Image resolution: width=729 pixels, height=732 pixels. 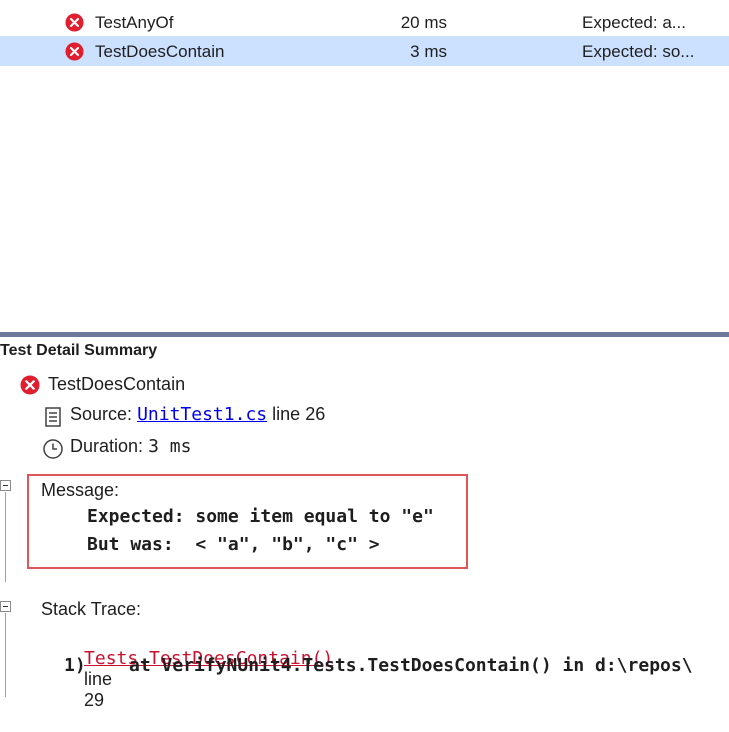 What do you see at coordinates (286, 414) in the screenshot?
I see `source-line-word: line` at bounding box center [286, 414].